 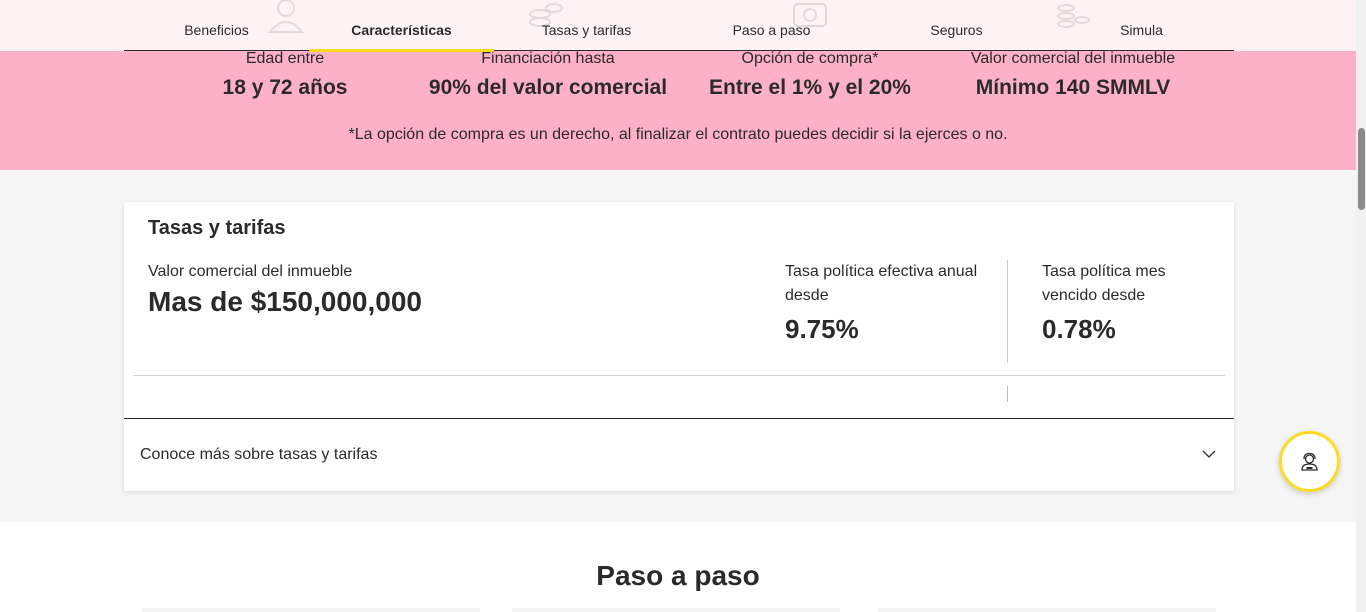 What do you see at coordinates (216, 25) in the screenshot?
I see `tab-beneficios: Beneficios` at bounding box center [216, 25].